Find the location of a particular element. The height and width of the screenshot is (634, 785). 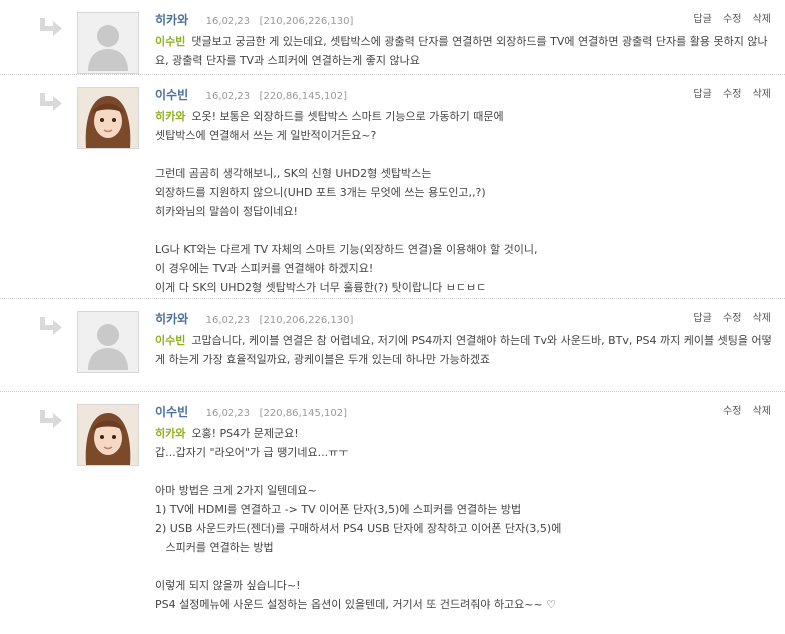

comment-line: 히카와 오홍! PS4가 문제군요! is located at coordinates (227, 433).